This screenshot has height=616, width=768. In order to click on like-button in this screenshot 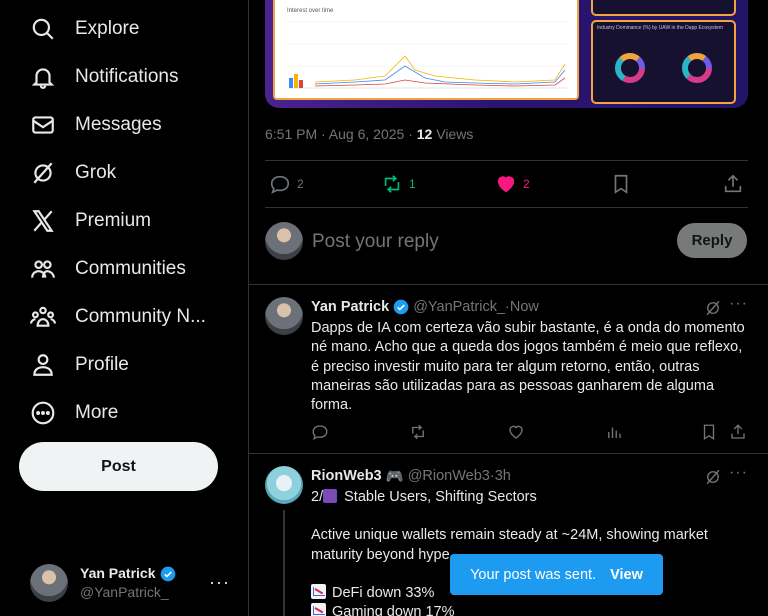, I will do `click(517, 433)`.